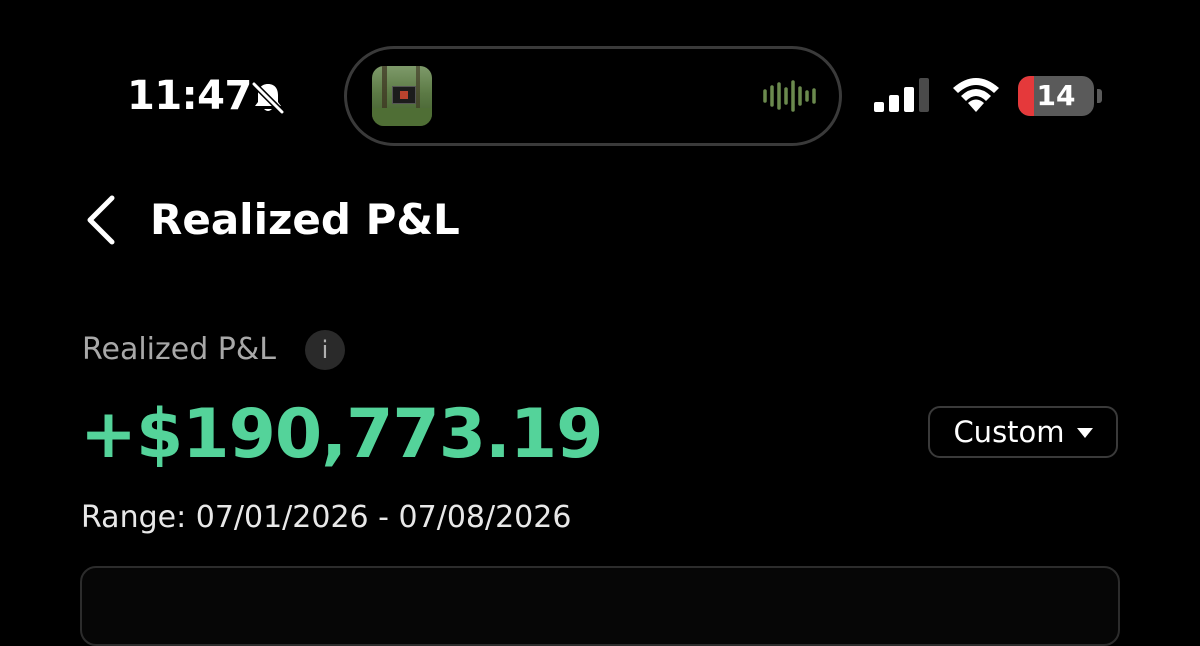 The width and height of the screenshot is (1200, 646). I want to click on back-button, so click(101, 220).